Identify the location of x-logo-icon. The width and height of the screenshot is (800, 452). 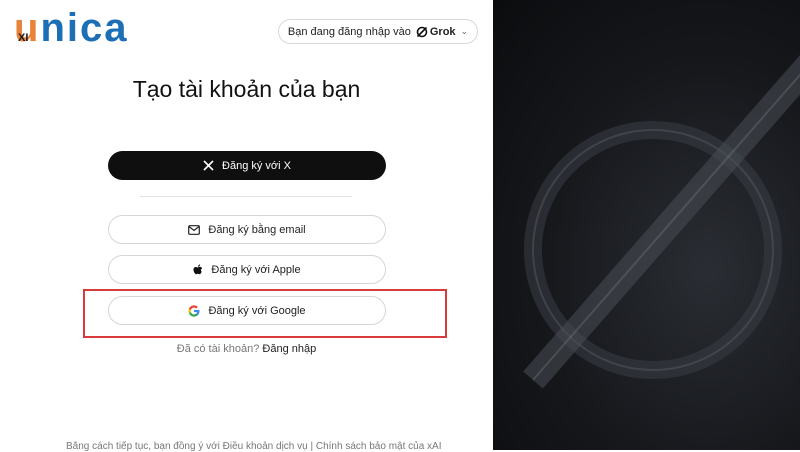
(208, 165).